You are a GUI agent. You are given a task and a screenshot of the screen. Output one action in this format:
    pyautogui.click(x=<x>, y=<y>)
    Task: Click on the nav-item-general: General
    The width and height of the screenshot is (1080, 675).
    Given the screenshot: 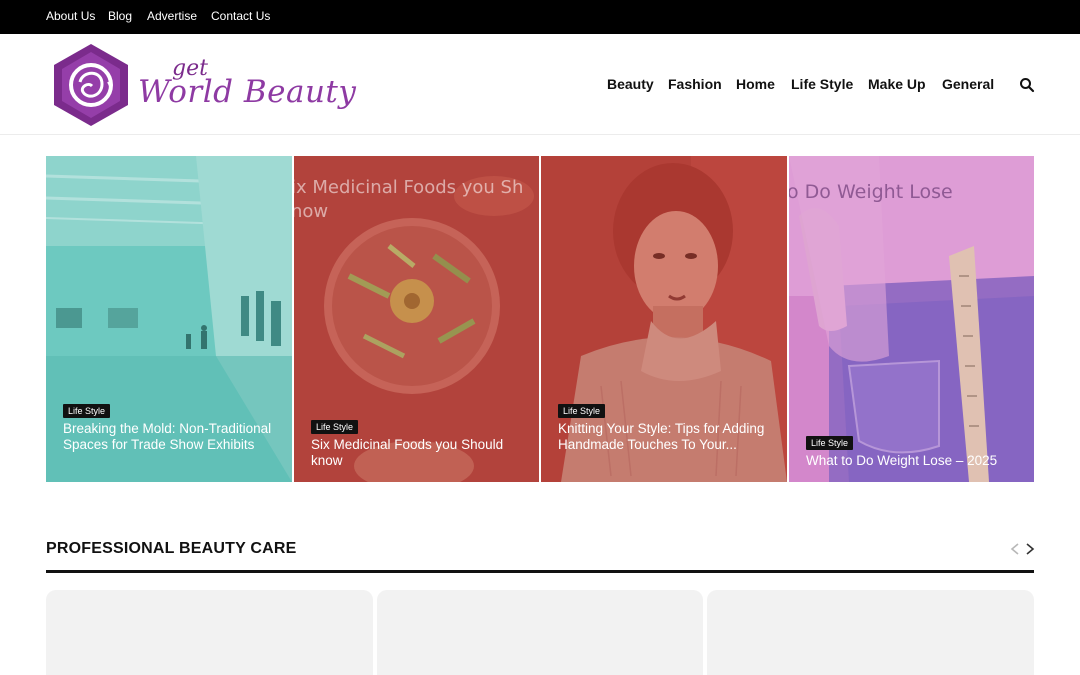 What is the action you would take?
    pyautogui.click(x=968, y=84)
    